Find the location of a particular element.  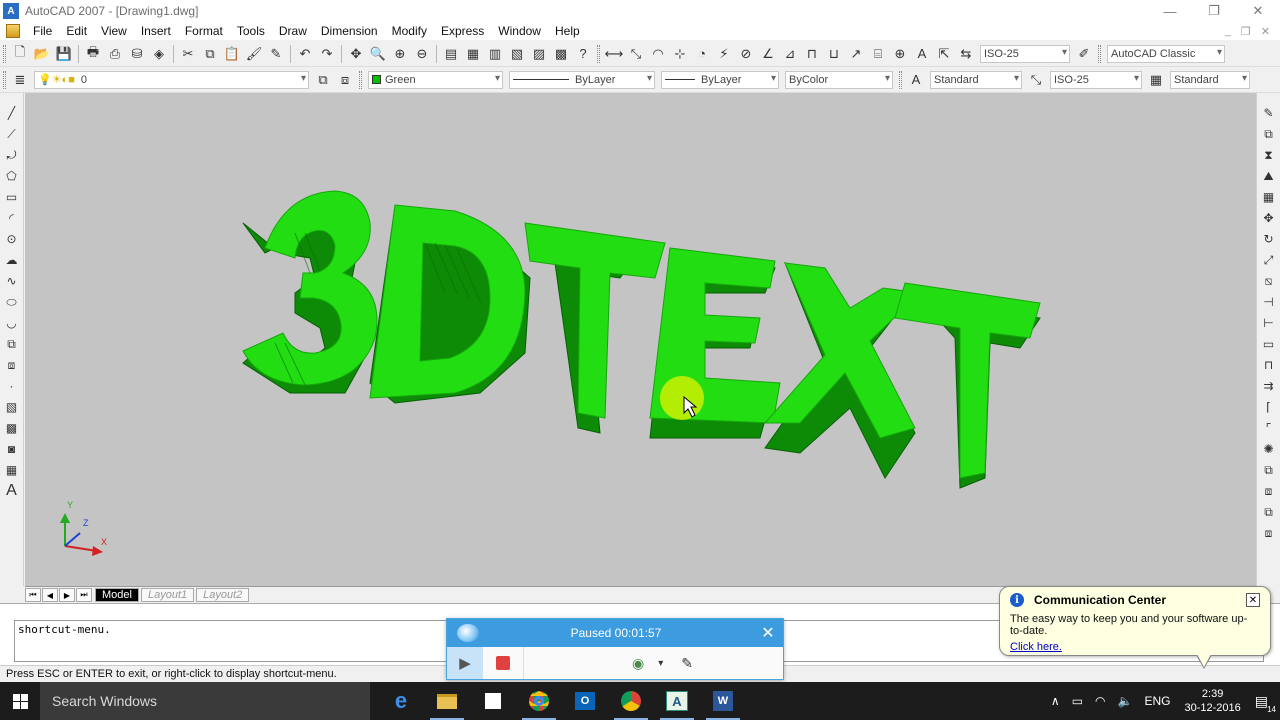

baseline-icon: ⊓ is located at coordinates (812, 54).